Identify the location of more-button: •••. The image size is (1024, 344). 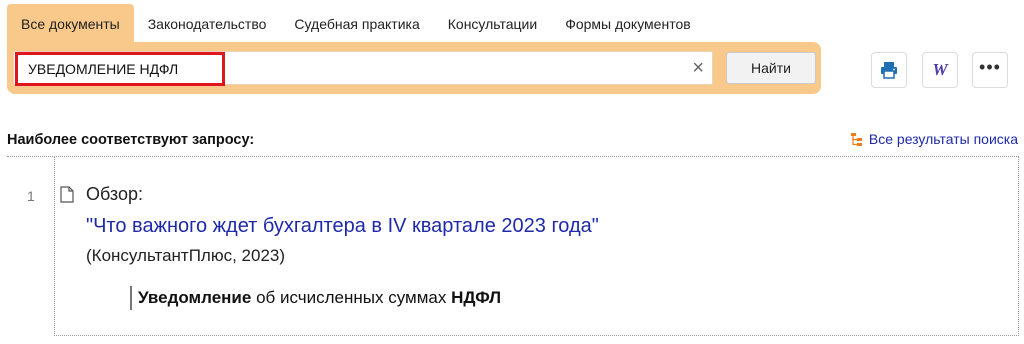
(990, 70).